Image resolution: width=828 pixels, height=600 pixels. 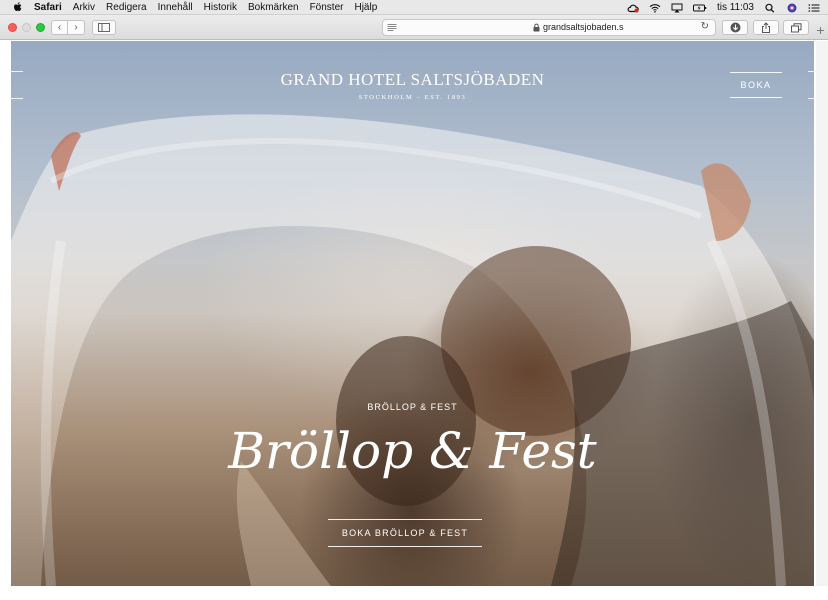 I want to click on share-icon, so click(x=766, y=27).